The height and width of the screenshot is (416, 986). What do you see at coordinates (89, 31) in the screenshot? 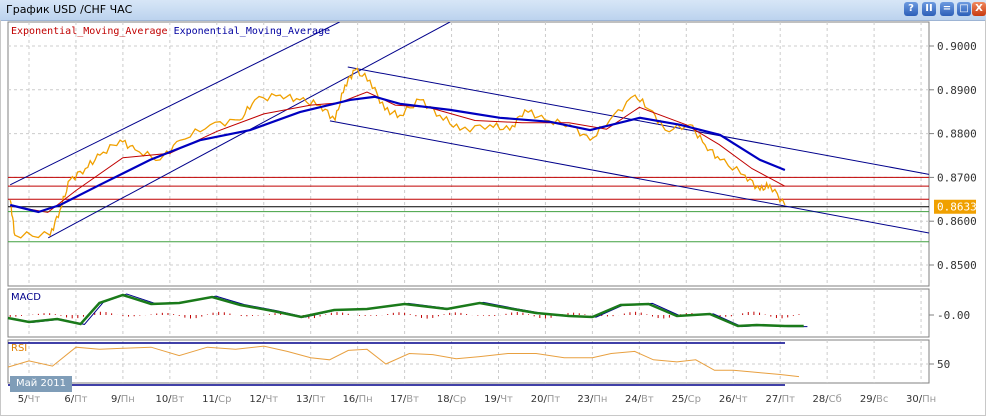
I see `legend-ema-red: Exponential_Moving_Average` at bounding box center [89, 31].